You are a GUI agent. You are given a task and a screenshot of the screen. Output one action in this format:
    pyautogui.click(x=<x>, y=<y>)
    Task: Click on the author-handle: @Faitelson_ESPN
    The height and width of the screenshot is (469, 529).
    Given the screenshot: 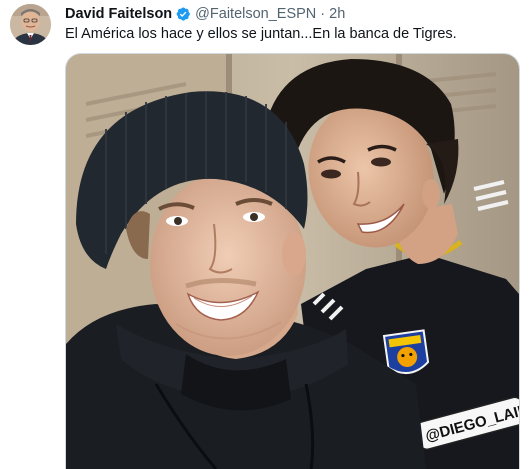 What is the action you would take?
    pyautogui.click(x=255, y=14)
    